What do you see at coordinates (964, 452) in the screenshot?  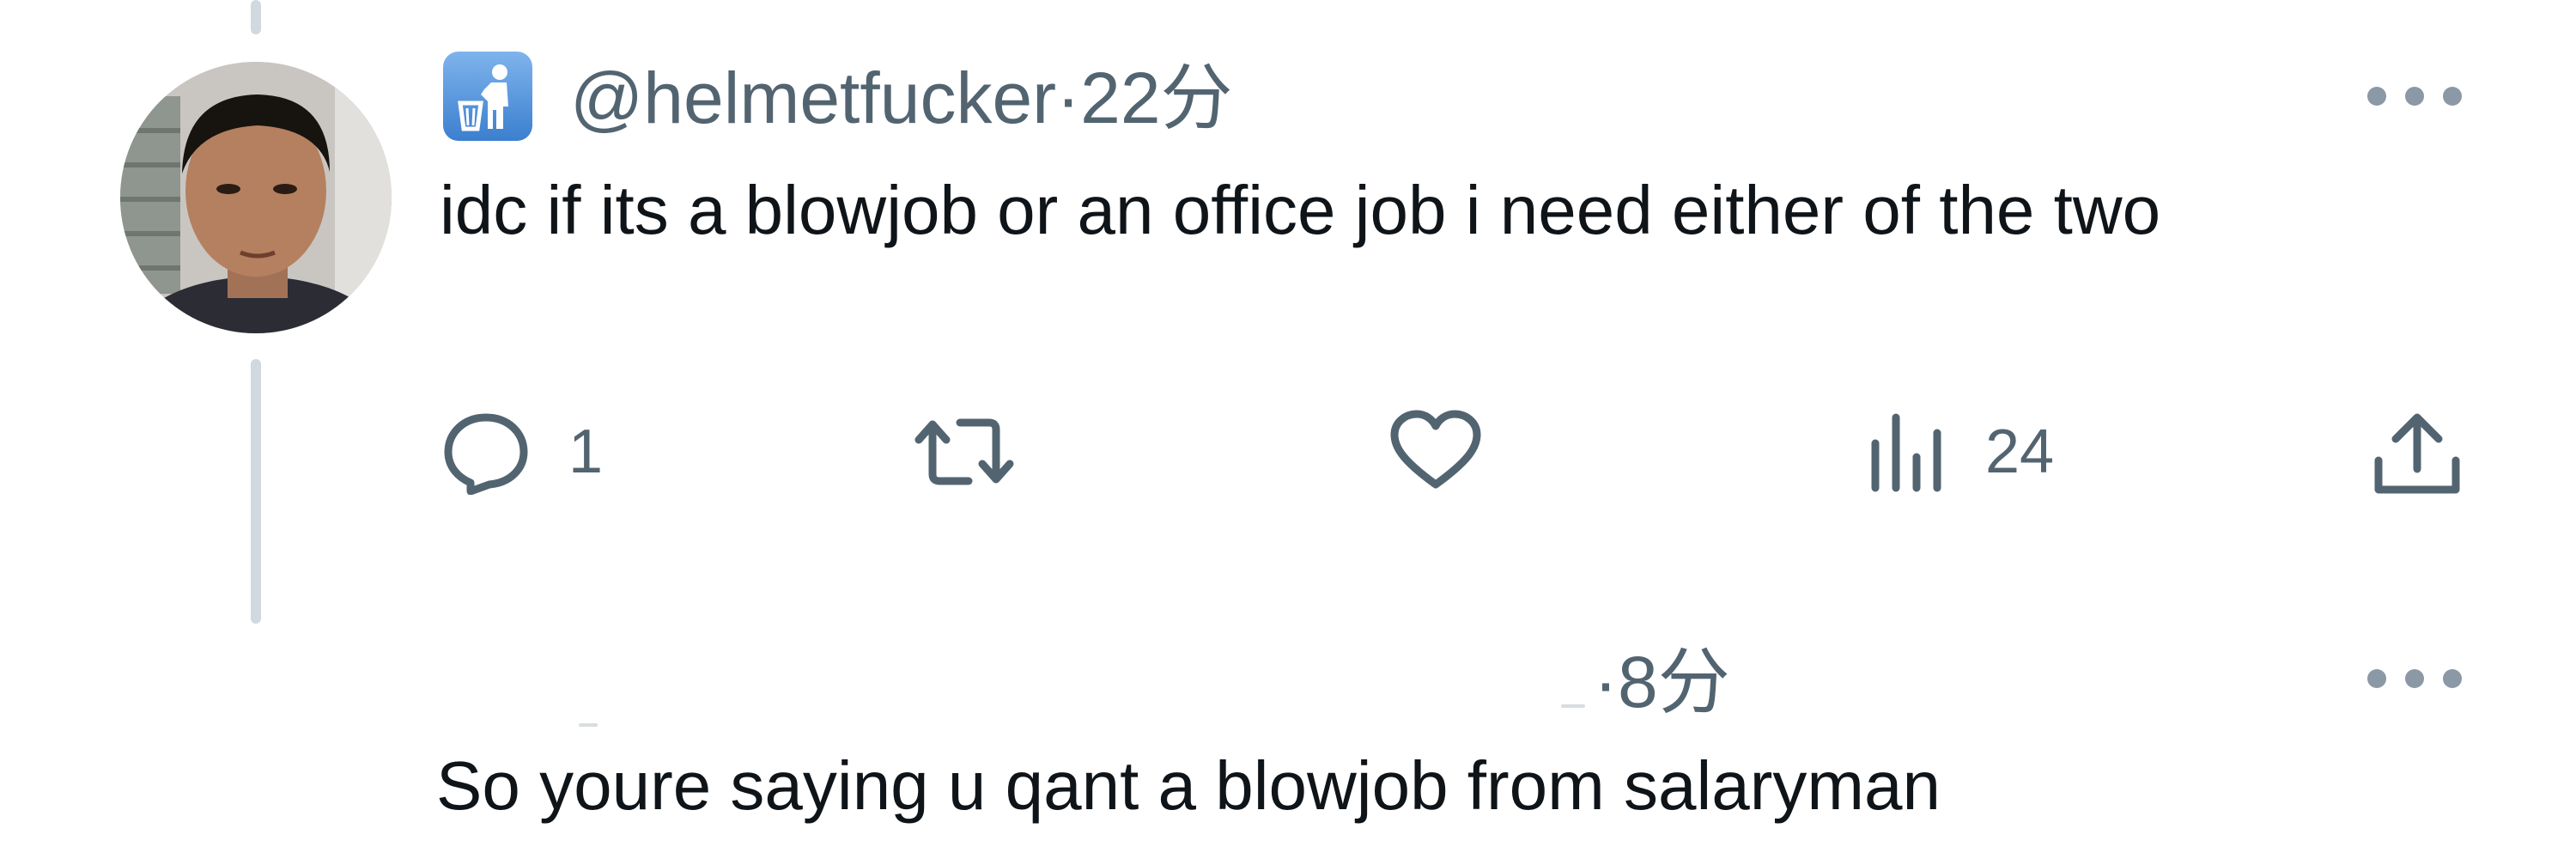 I see `retweet-icon` at bounding box center [964, 452].